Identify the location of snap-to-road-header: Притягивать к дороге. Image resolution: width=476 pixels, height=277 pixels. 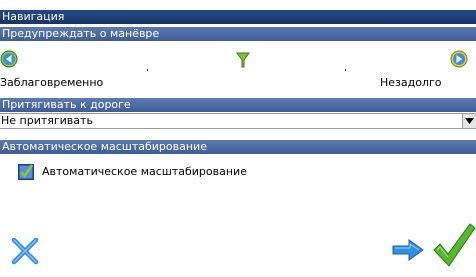
(238, 105).